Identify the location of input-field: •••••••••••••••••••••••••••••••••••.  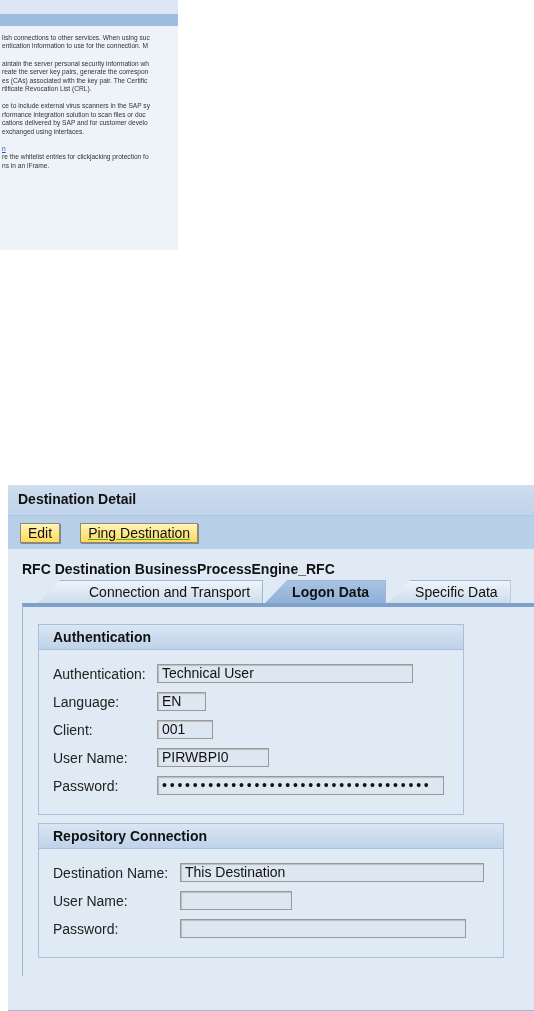
(300, 785).